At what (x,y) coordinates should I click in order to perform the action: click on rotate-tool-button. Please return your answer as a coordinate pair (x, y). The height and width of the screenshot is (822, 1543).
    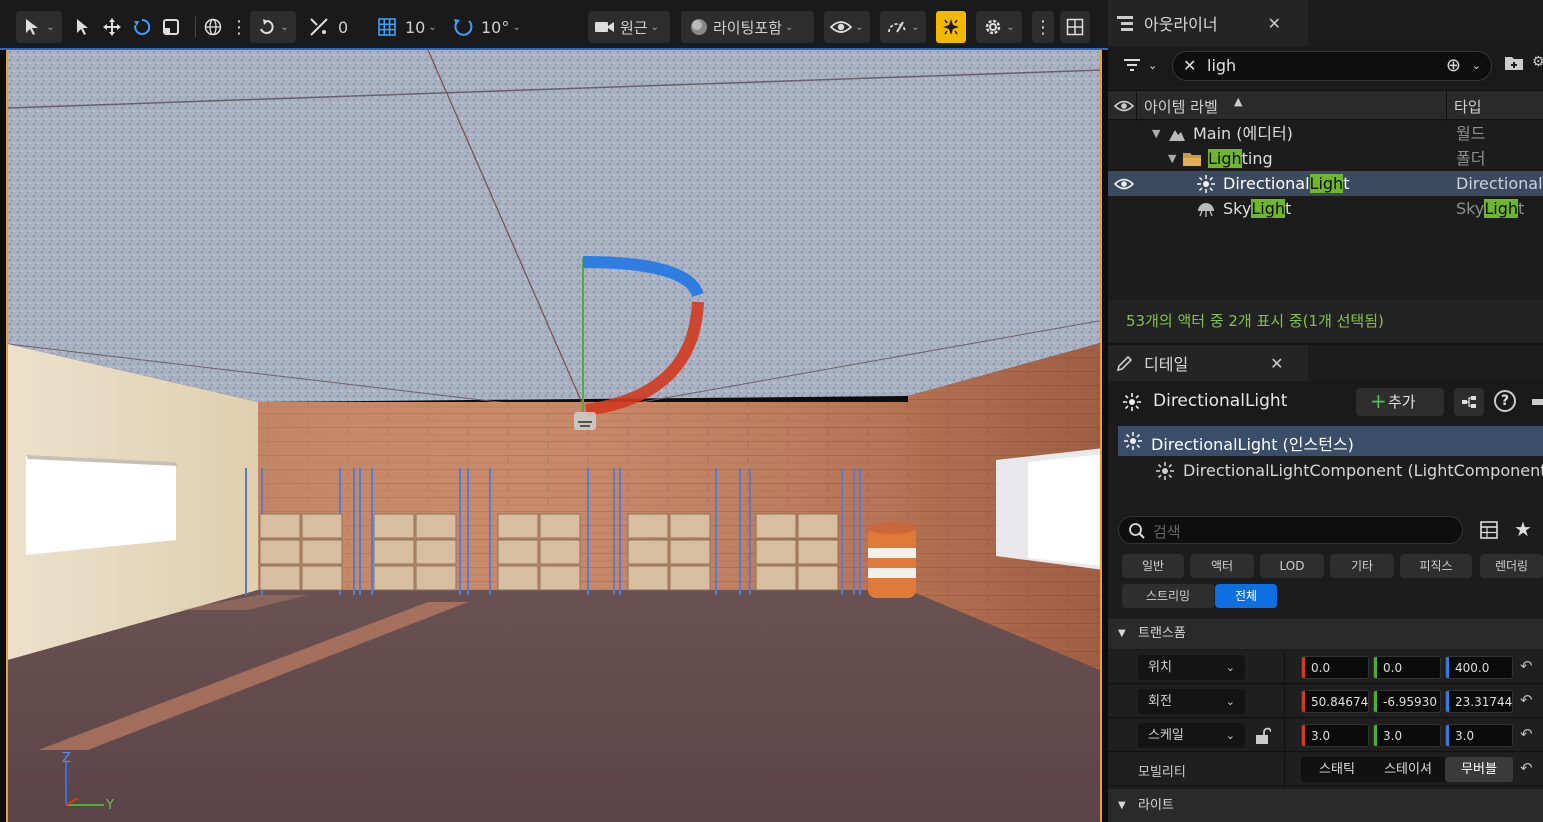
    Looking at the image, I should click on (143, 27).